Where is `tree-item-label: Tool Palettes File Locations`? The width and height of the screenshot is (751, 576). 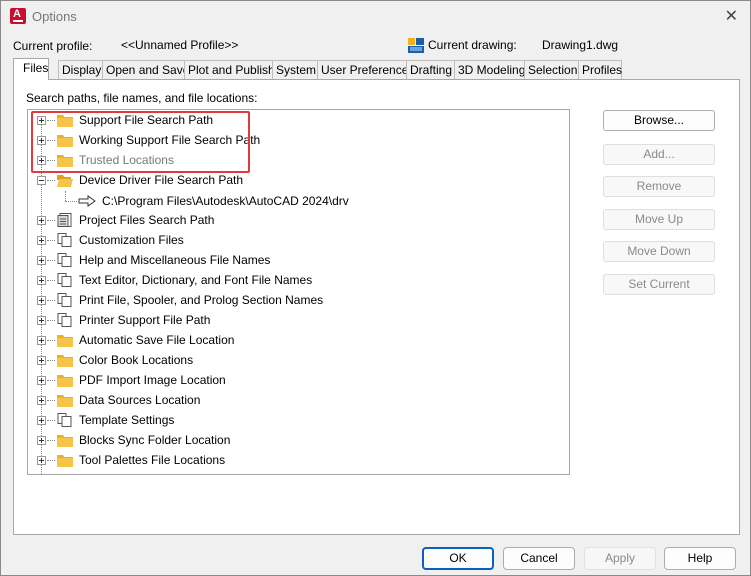
tree-item-label: Tool Palettes File Locations is located at coordinates (152, 460).